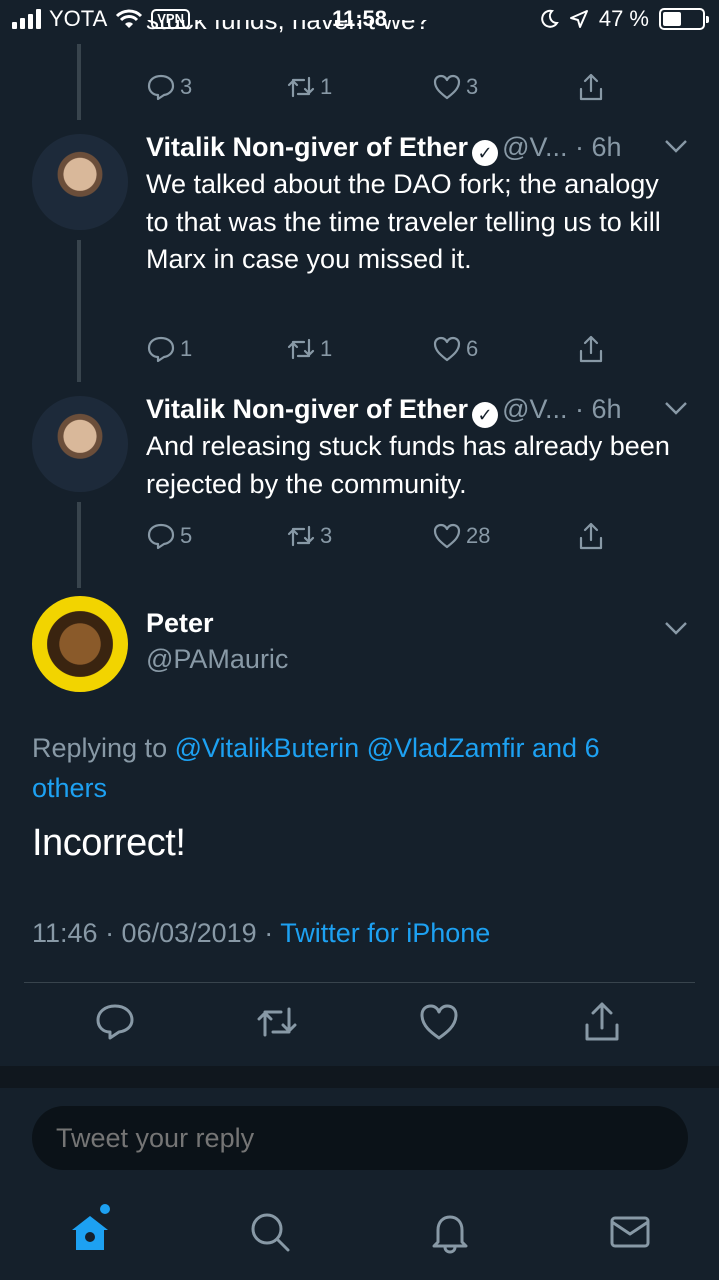 The width and height of the screenshot is (719, 1280). What do you see at coordinates (578, 19) in the screenshot?
I see `location-arrow-icon` at bounding box center [578, 19].